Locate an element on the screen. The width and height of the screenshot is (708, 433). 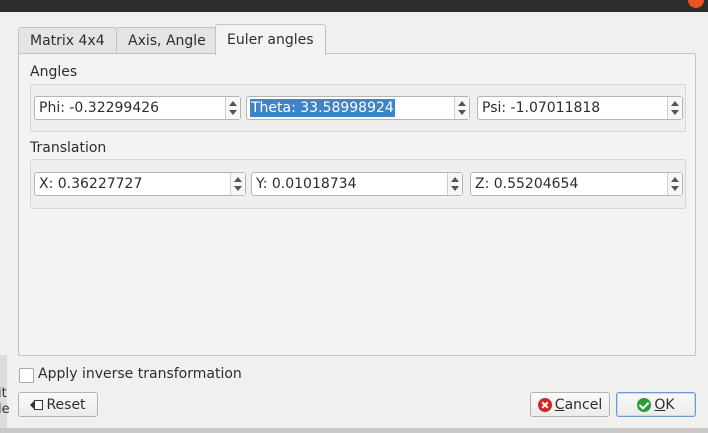
reset-label: Reset is located at coordinates (66, 404).